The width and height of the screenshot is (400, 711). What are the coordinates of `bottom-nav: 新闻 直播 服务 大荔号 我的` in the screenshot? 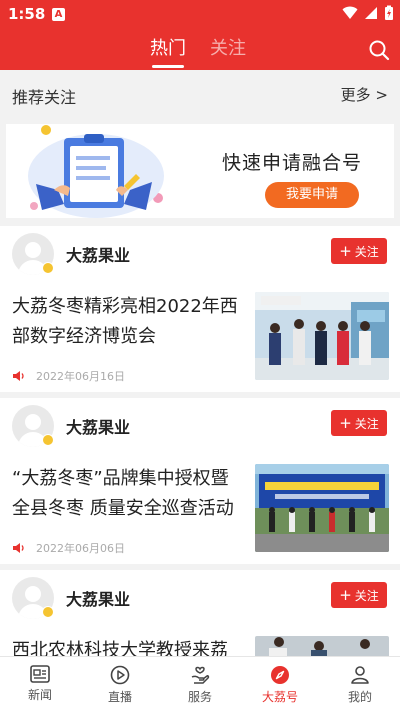 It's located at (200, 683).